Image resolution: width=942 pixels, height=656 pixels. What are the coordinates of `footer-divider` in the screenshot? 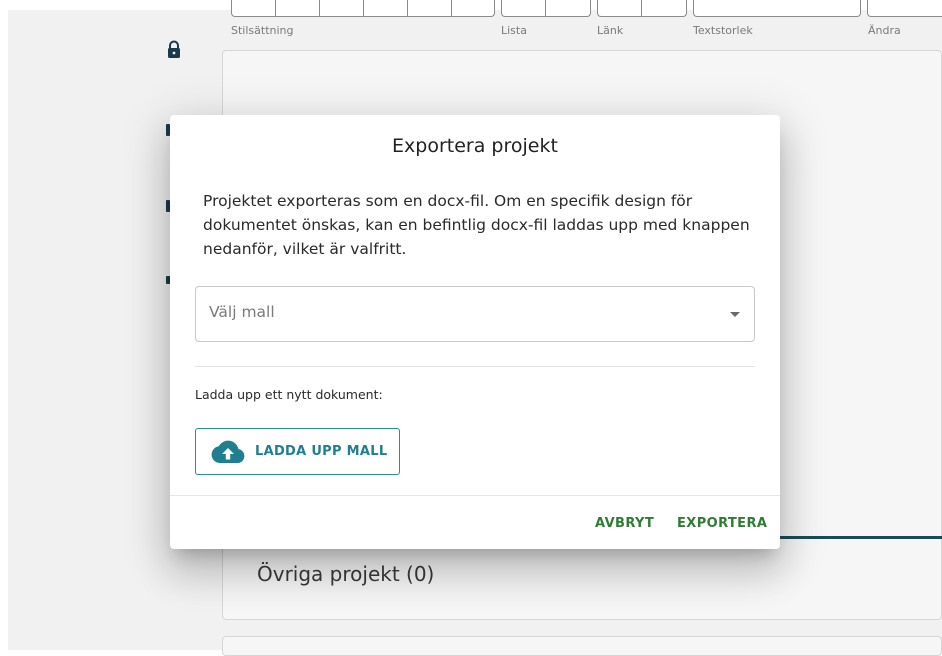 It's located at (475, 495).